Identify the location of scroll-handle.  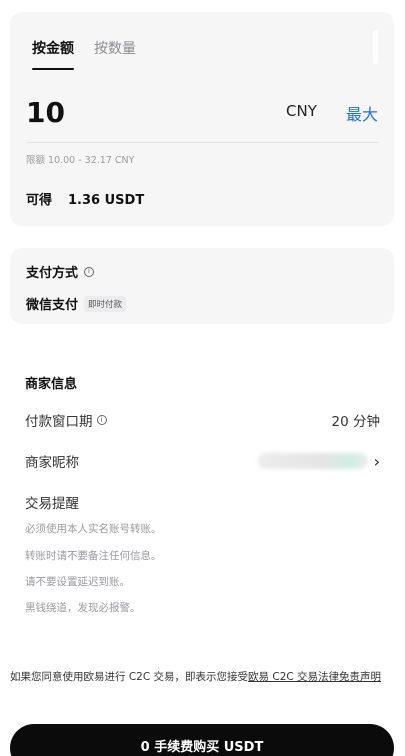
(375, 47).